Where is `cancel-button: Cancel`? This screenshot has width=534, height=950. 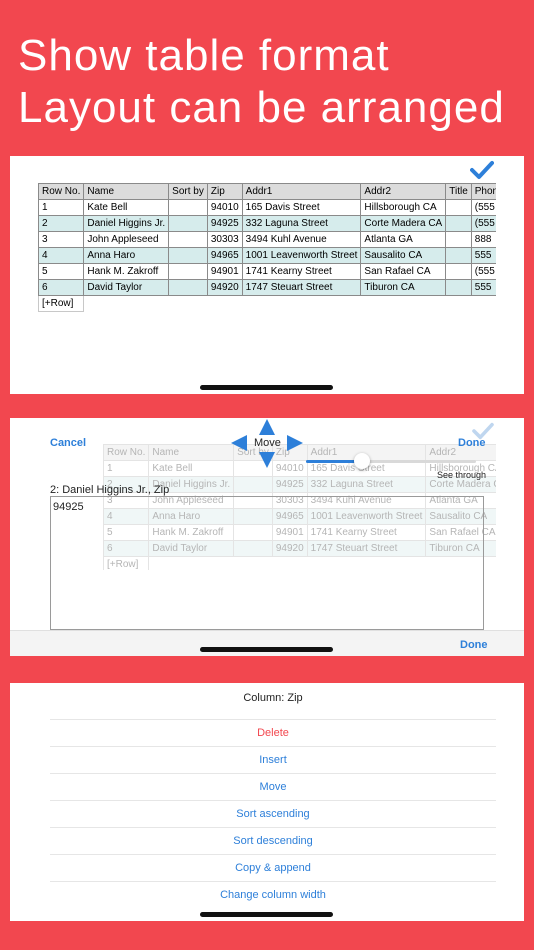
cancel-button: Cancel is located at coordinates (68, 443).